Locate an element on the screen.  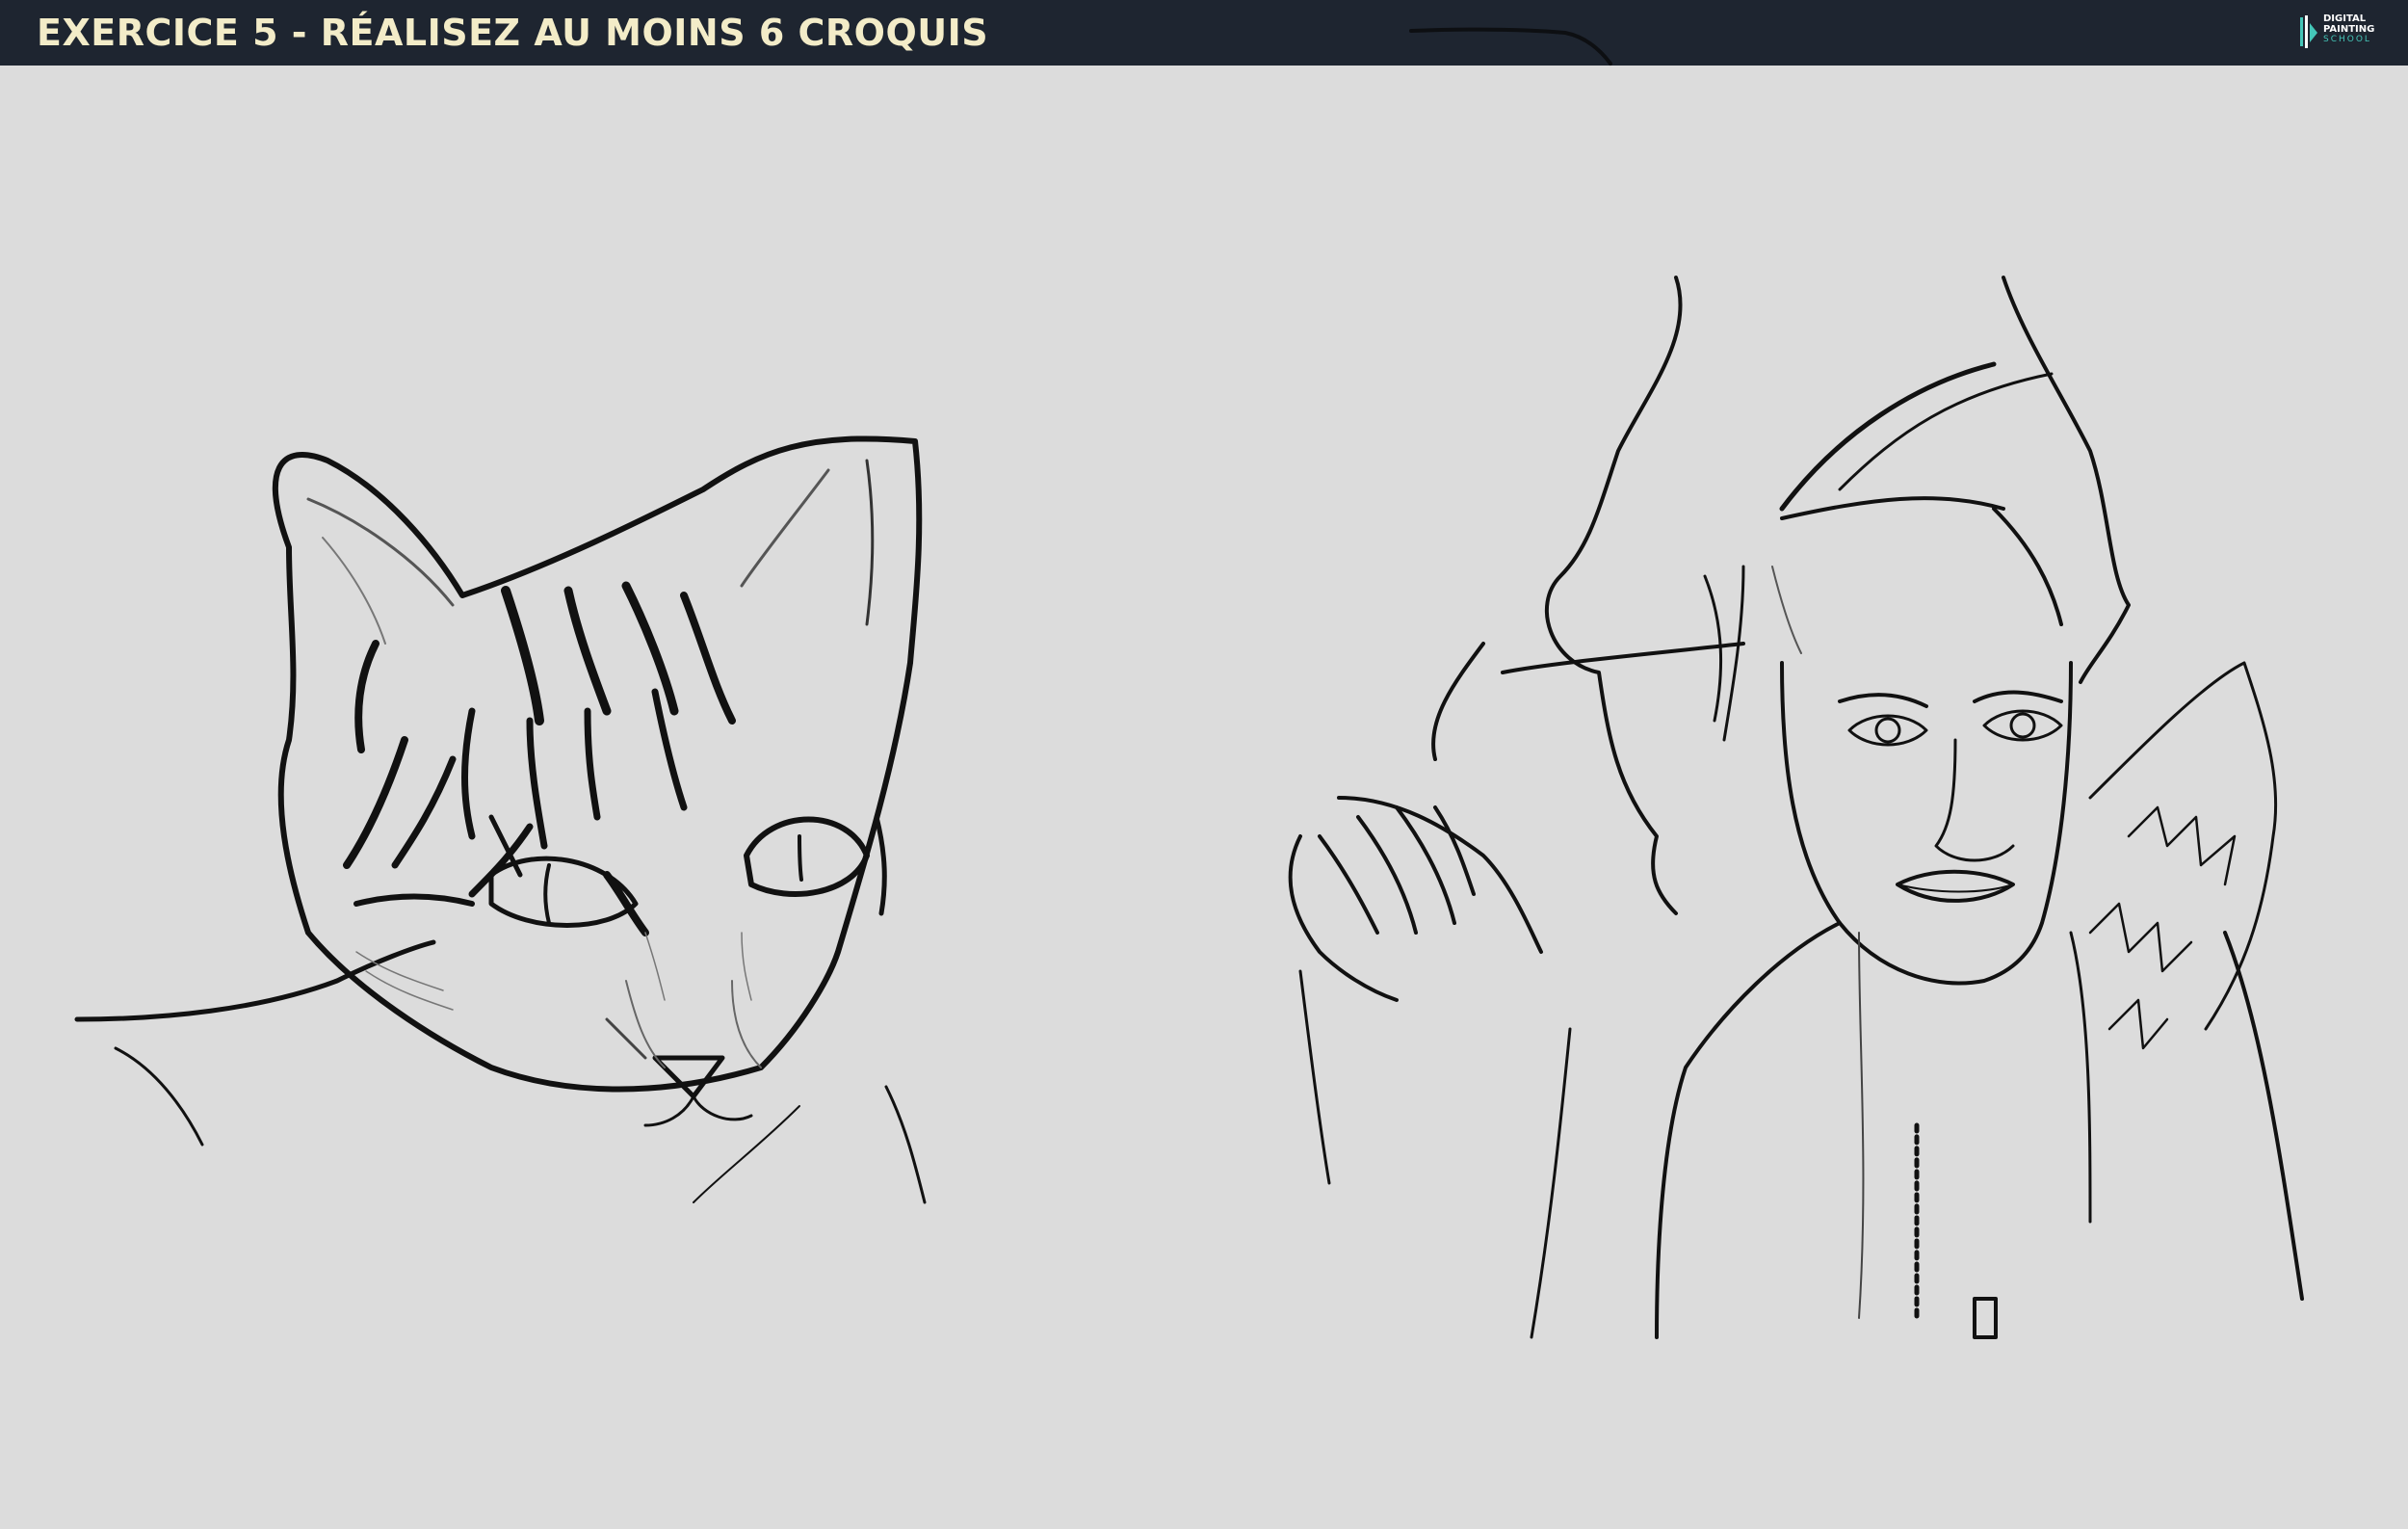
logo-line-3: SCHOOL is located at coordinates (2347, 39).